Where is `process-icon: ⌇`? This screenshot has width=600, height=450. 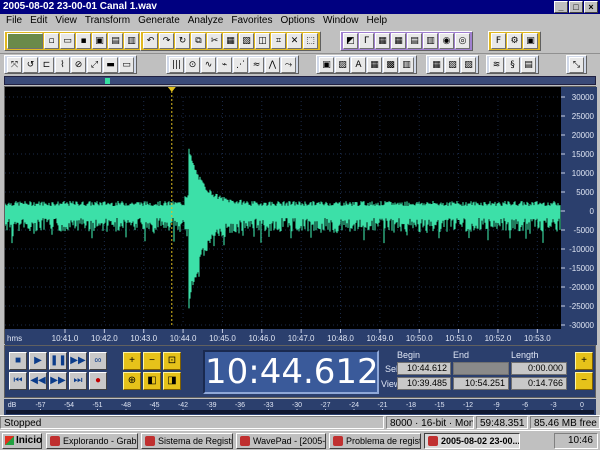 process-icon: ⌇ is located at coordinates (62, 65).